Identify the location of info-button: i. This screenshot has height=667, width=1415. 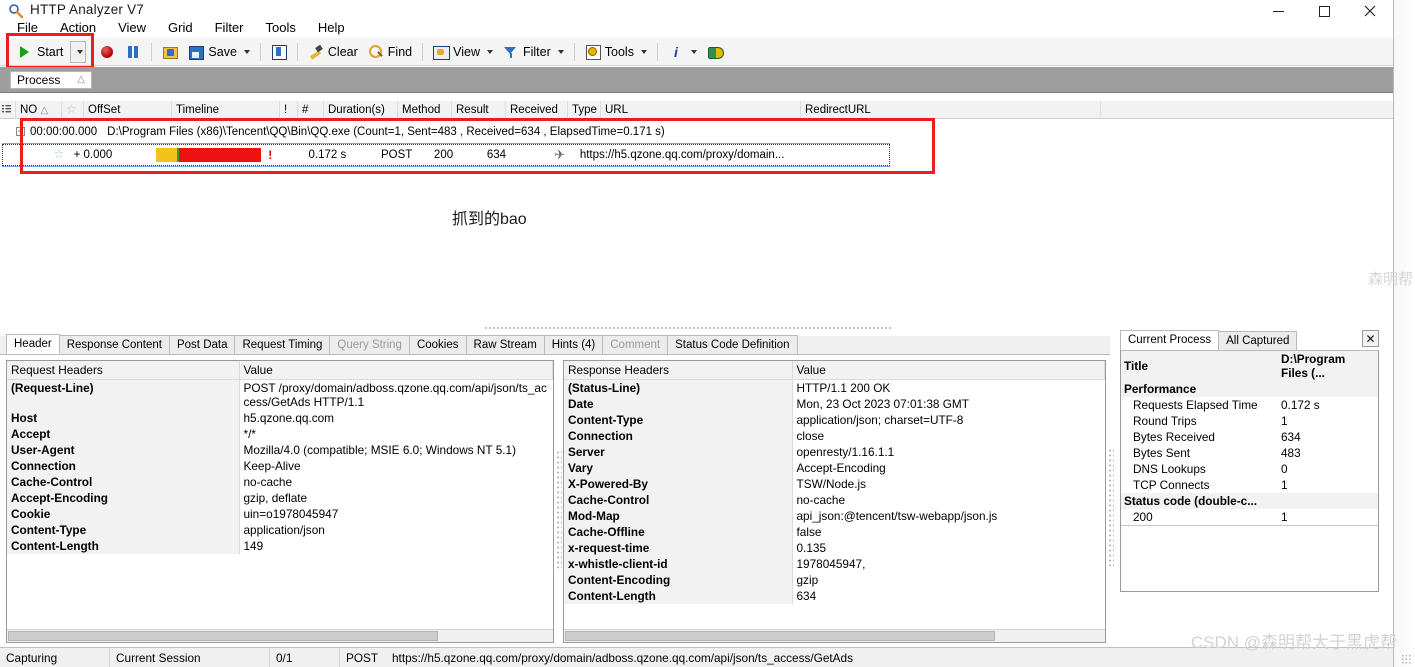
(682, 52).